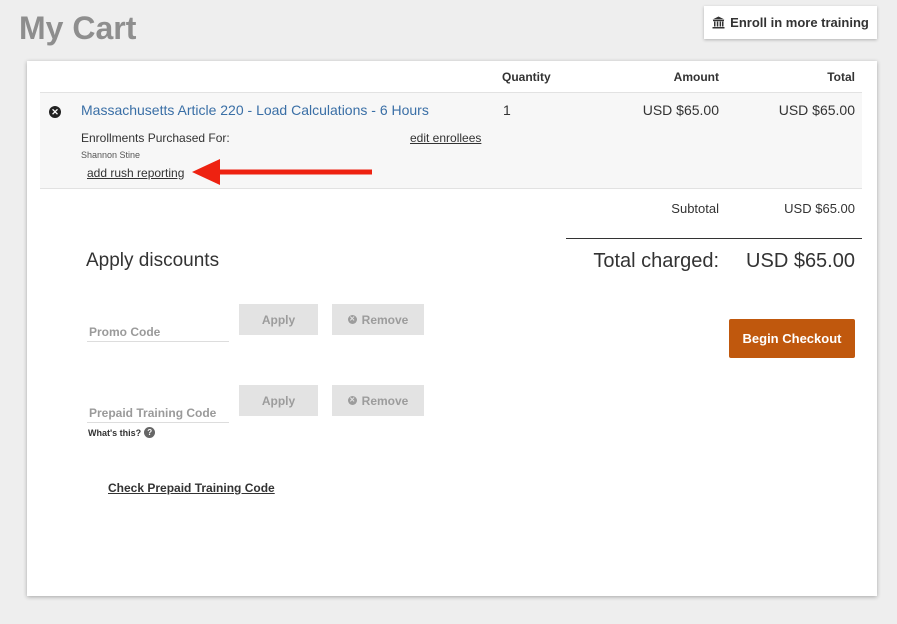  I want to click on whats-this-label: What's this?, so click(115, 432).